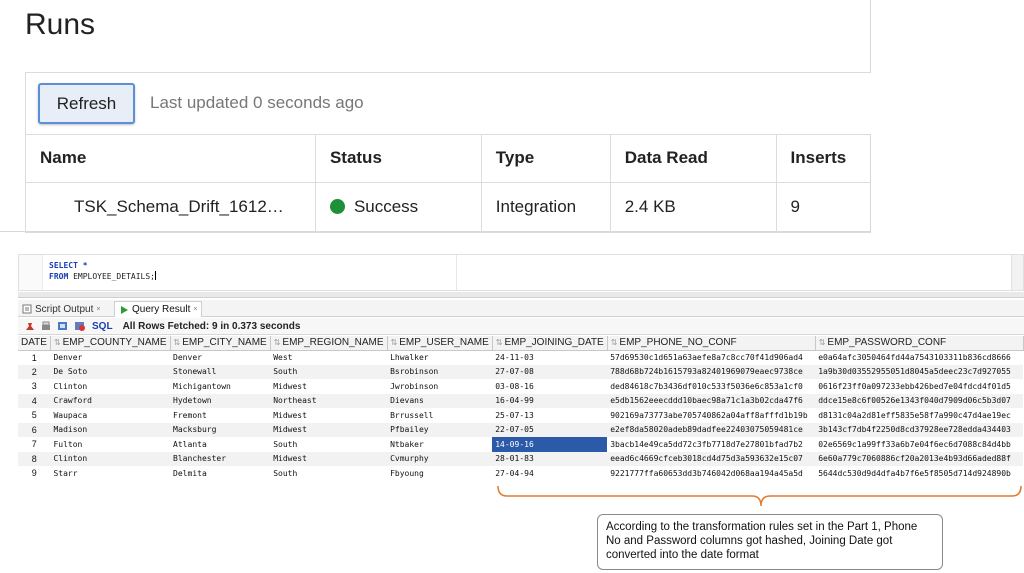  What do you see at coordinates (919, 473) in the screenshot?
I see `grid-cell: 5644dc530d9d4dfa4b7f6e5f8505d714d924890b` at bounding box center [919, 473].